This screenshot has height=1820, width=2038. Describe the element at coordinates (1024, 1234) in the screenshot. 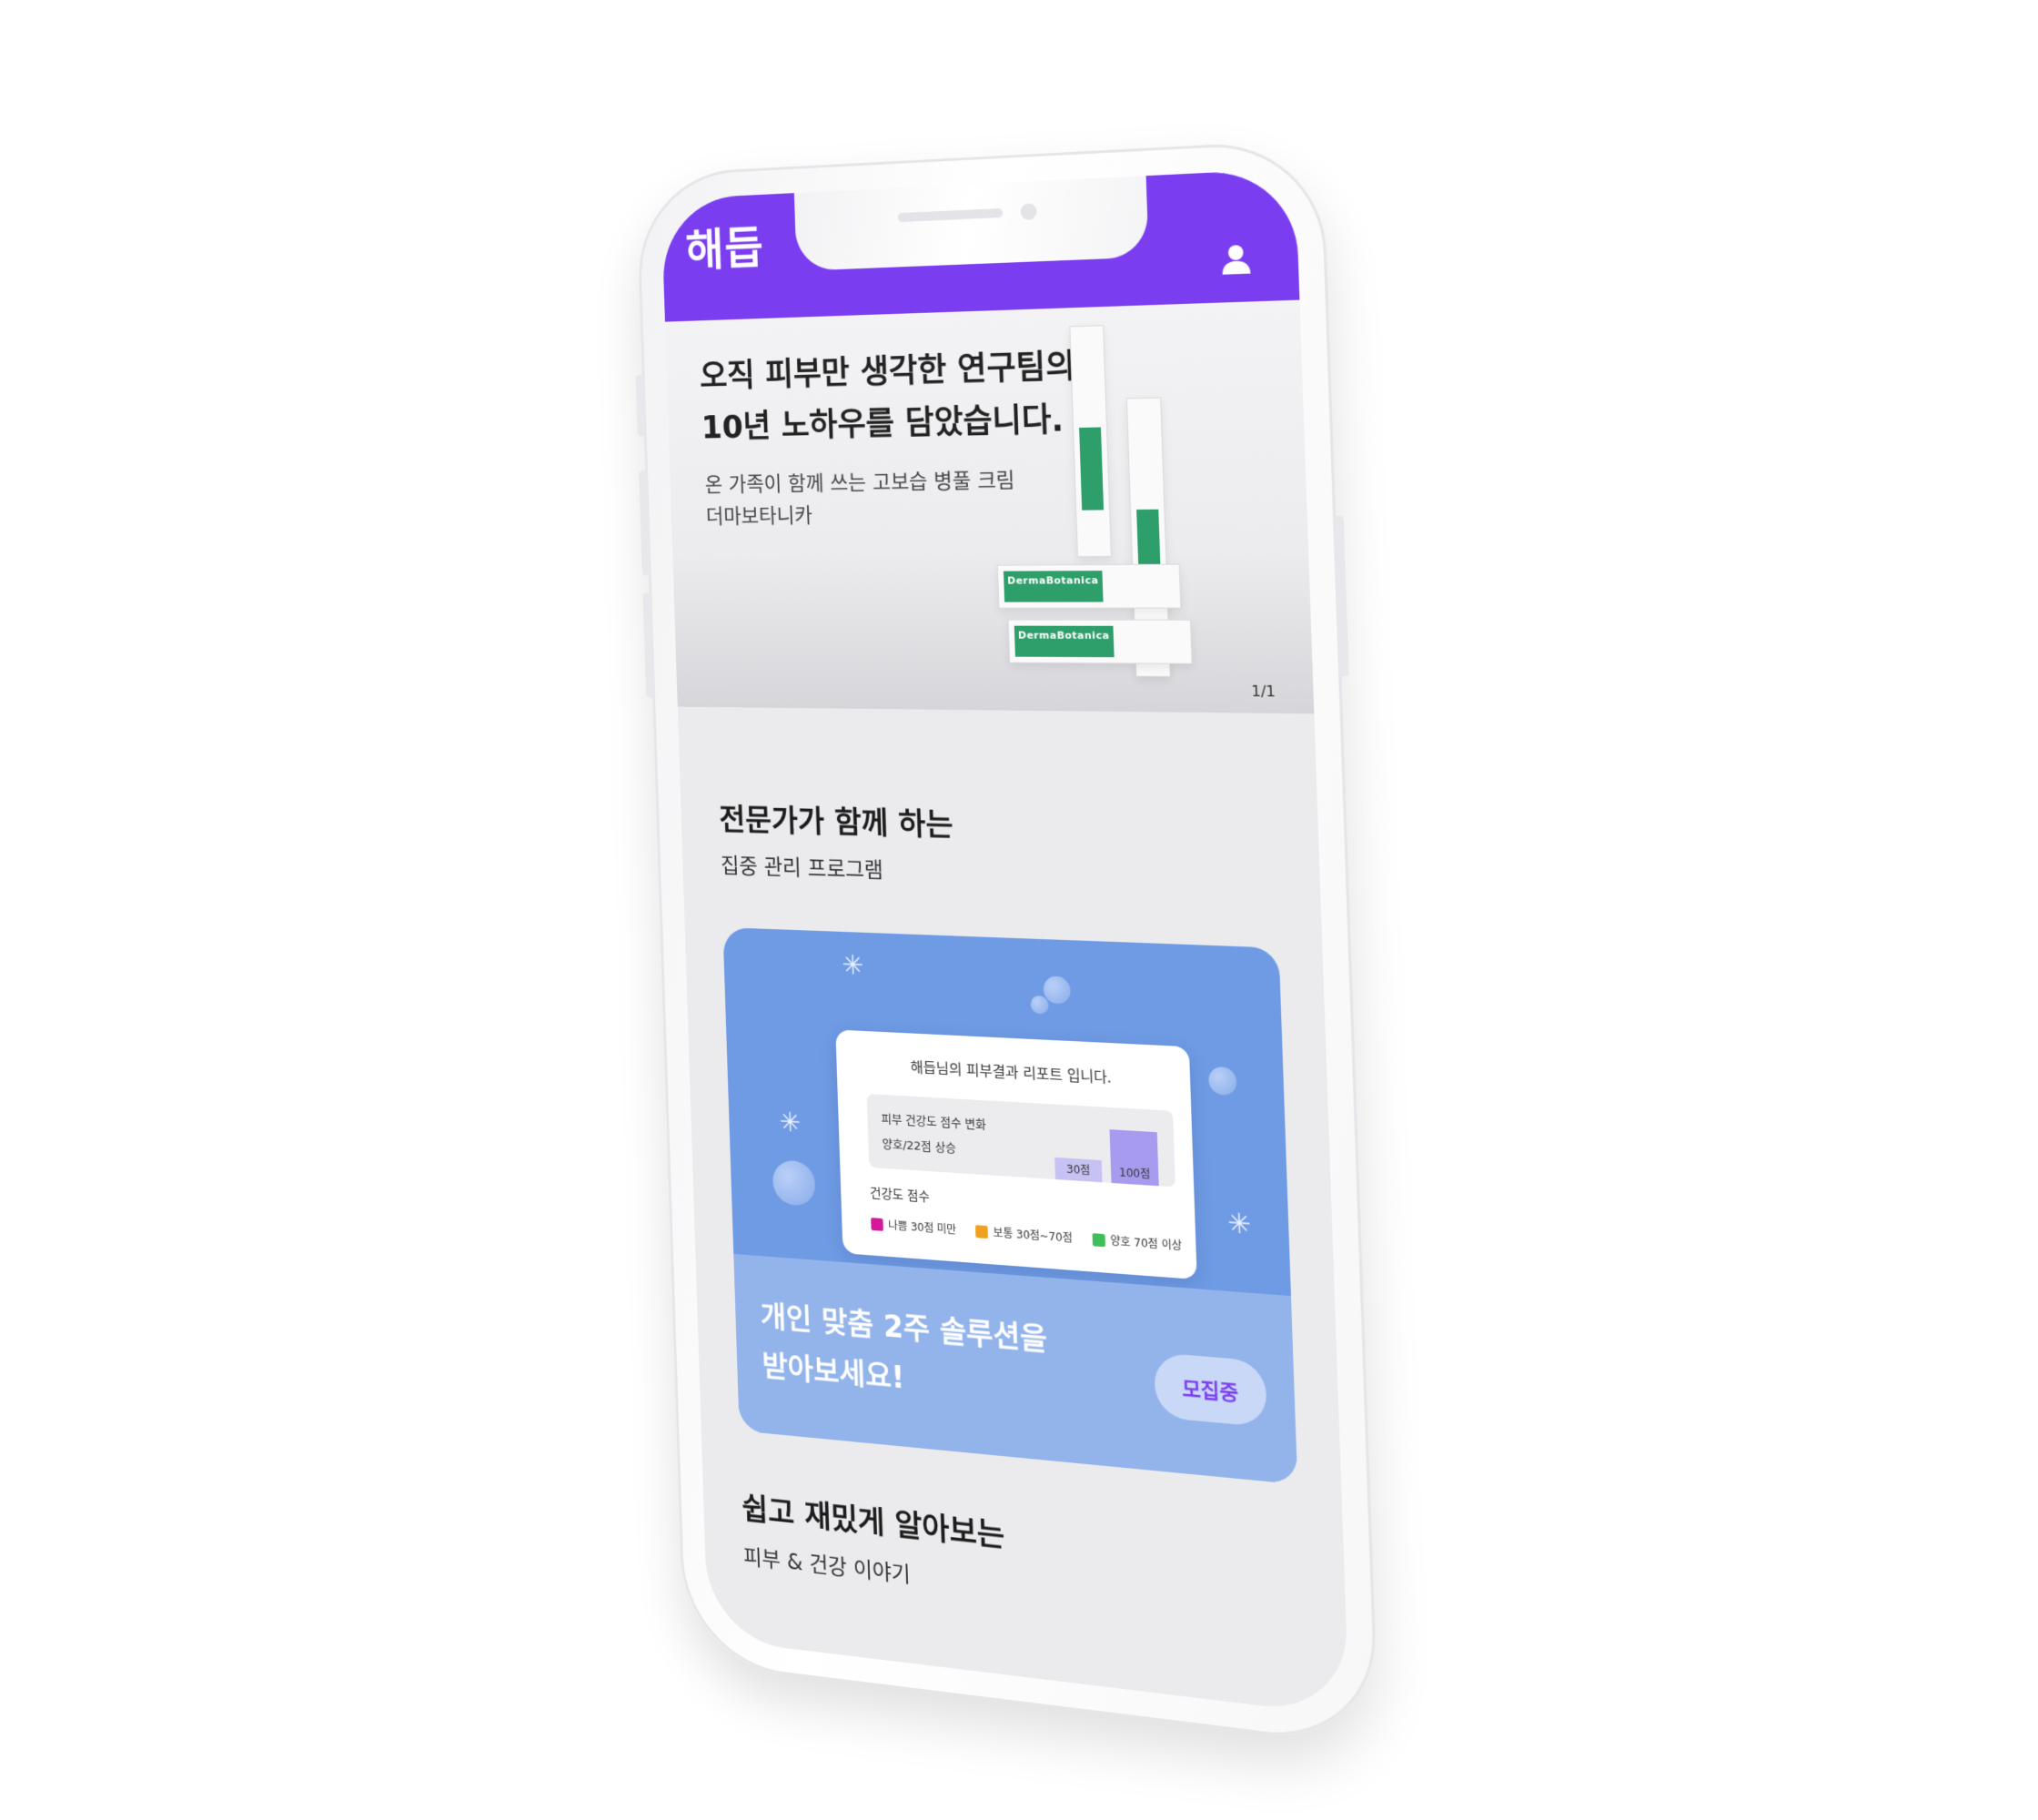

I see `legend-item-normal: 보통 30점~70점` at that location.